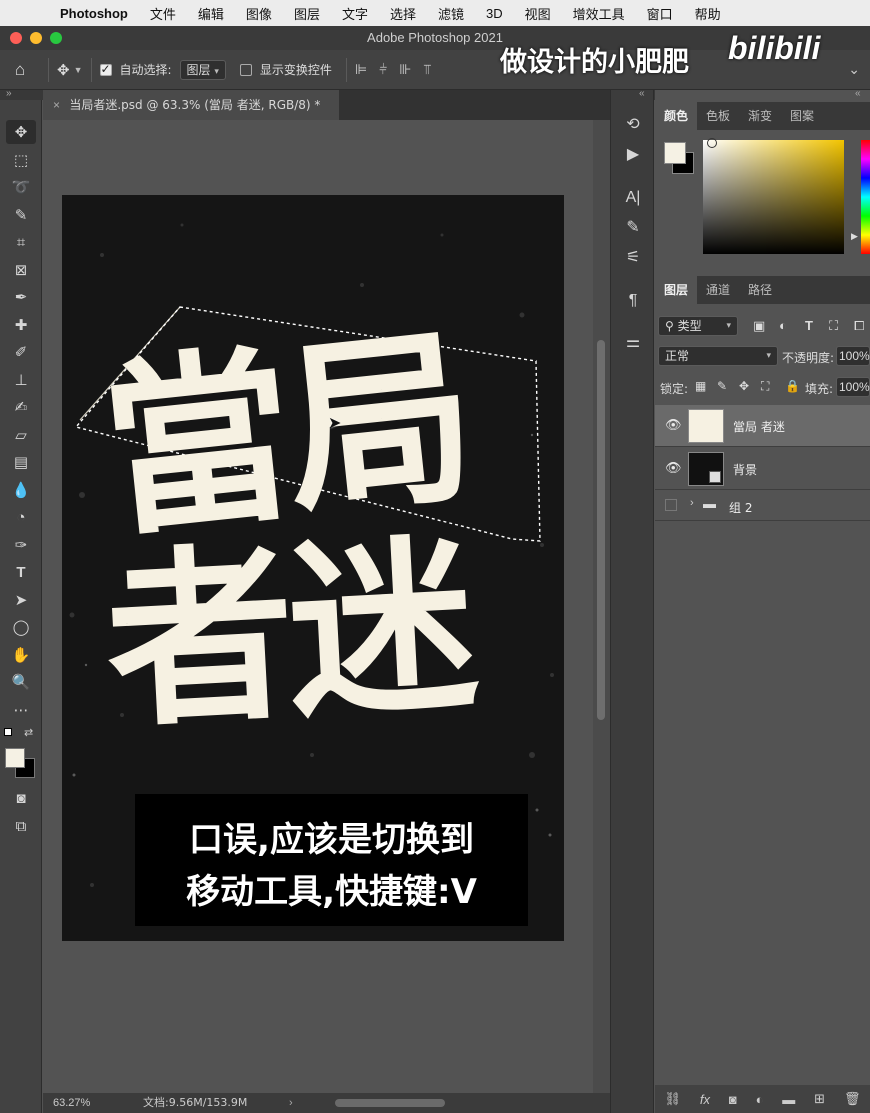 Image resolution: width=870 pixels, height=1113 pixels. What do you see at coordinates (427, 69) in the screenshot?
I see `align-top-icon: ⫪` at bounding box center [427, 69].